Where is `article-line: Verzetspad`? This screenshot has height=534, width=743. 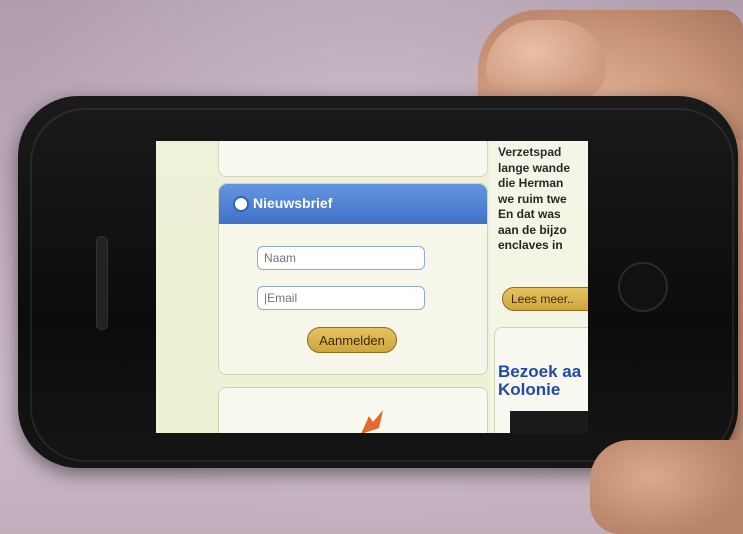
article-line: Verzetspad is located at coordinates (530, 152).